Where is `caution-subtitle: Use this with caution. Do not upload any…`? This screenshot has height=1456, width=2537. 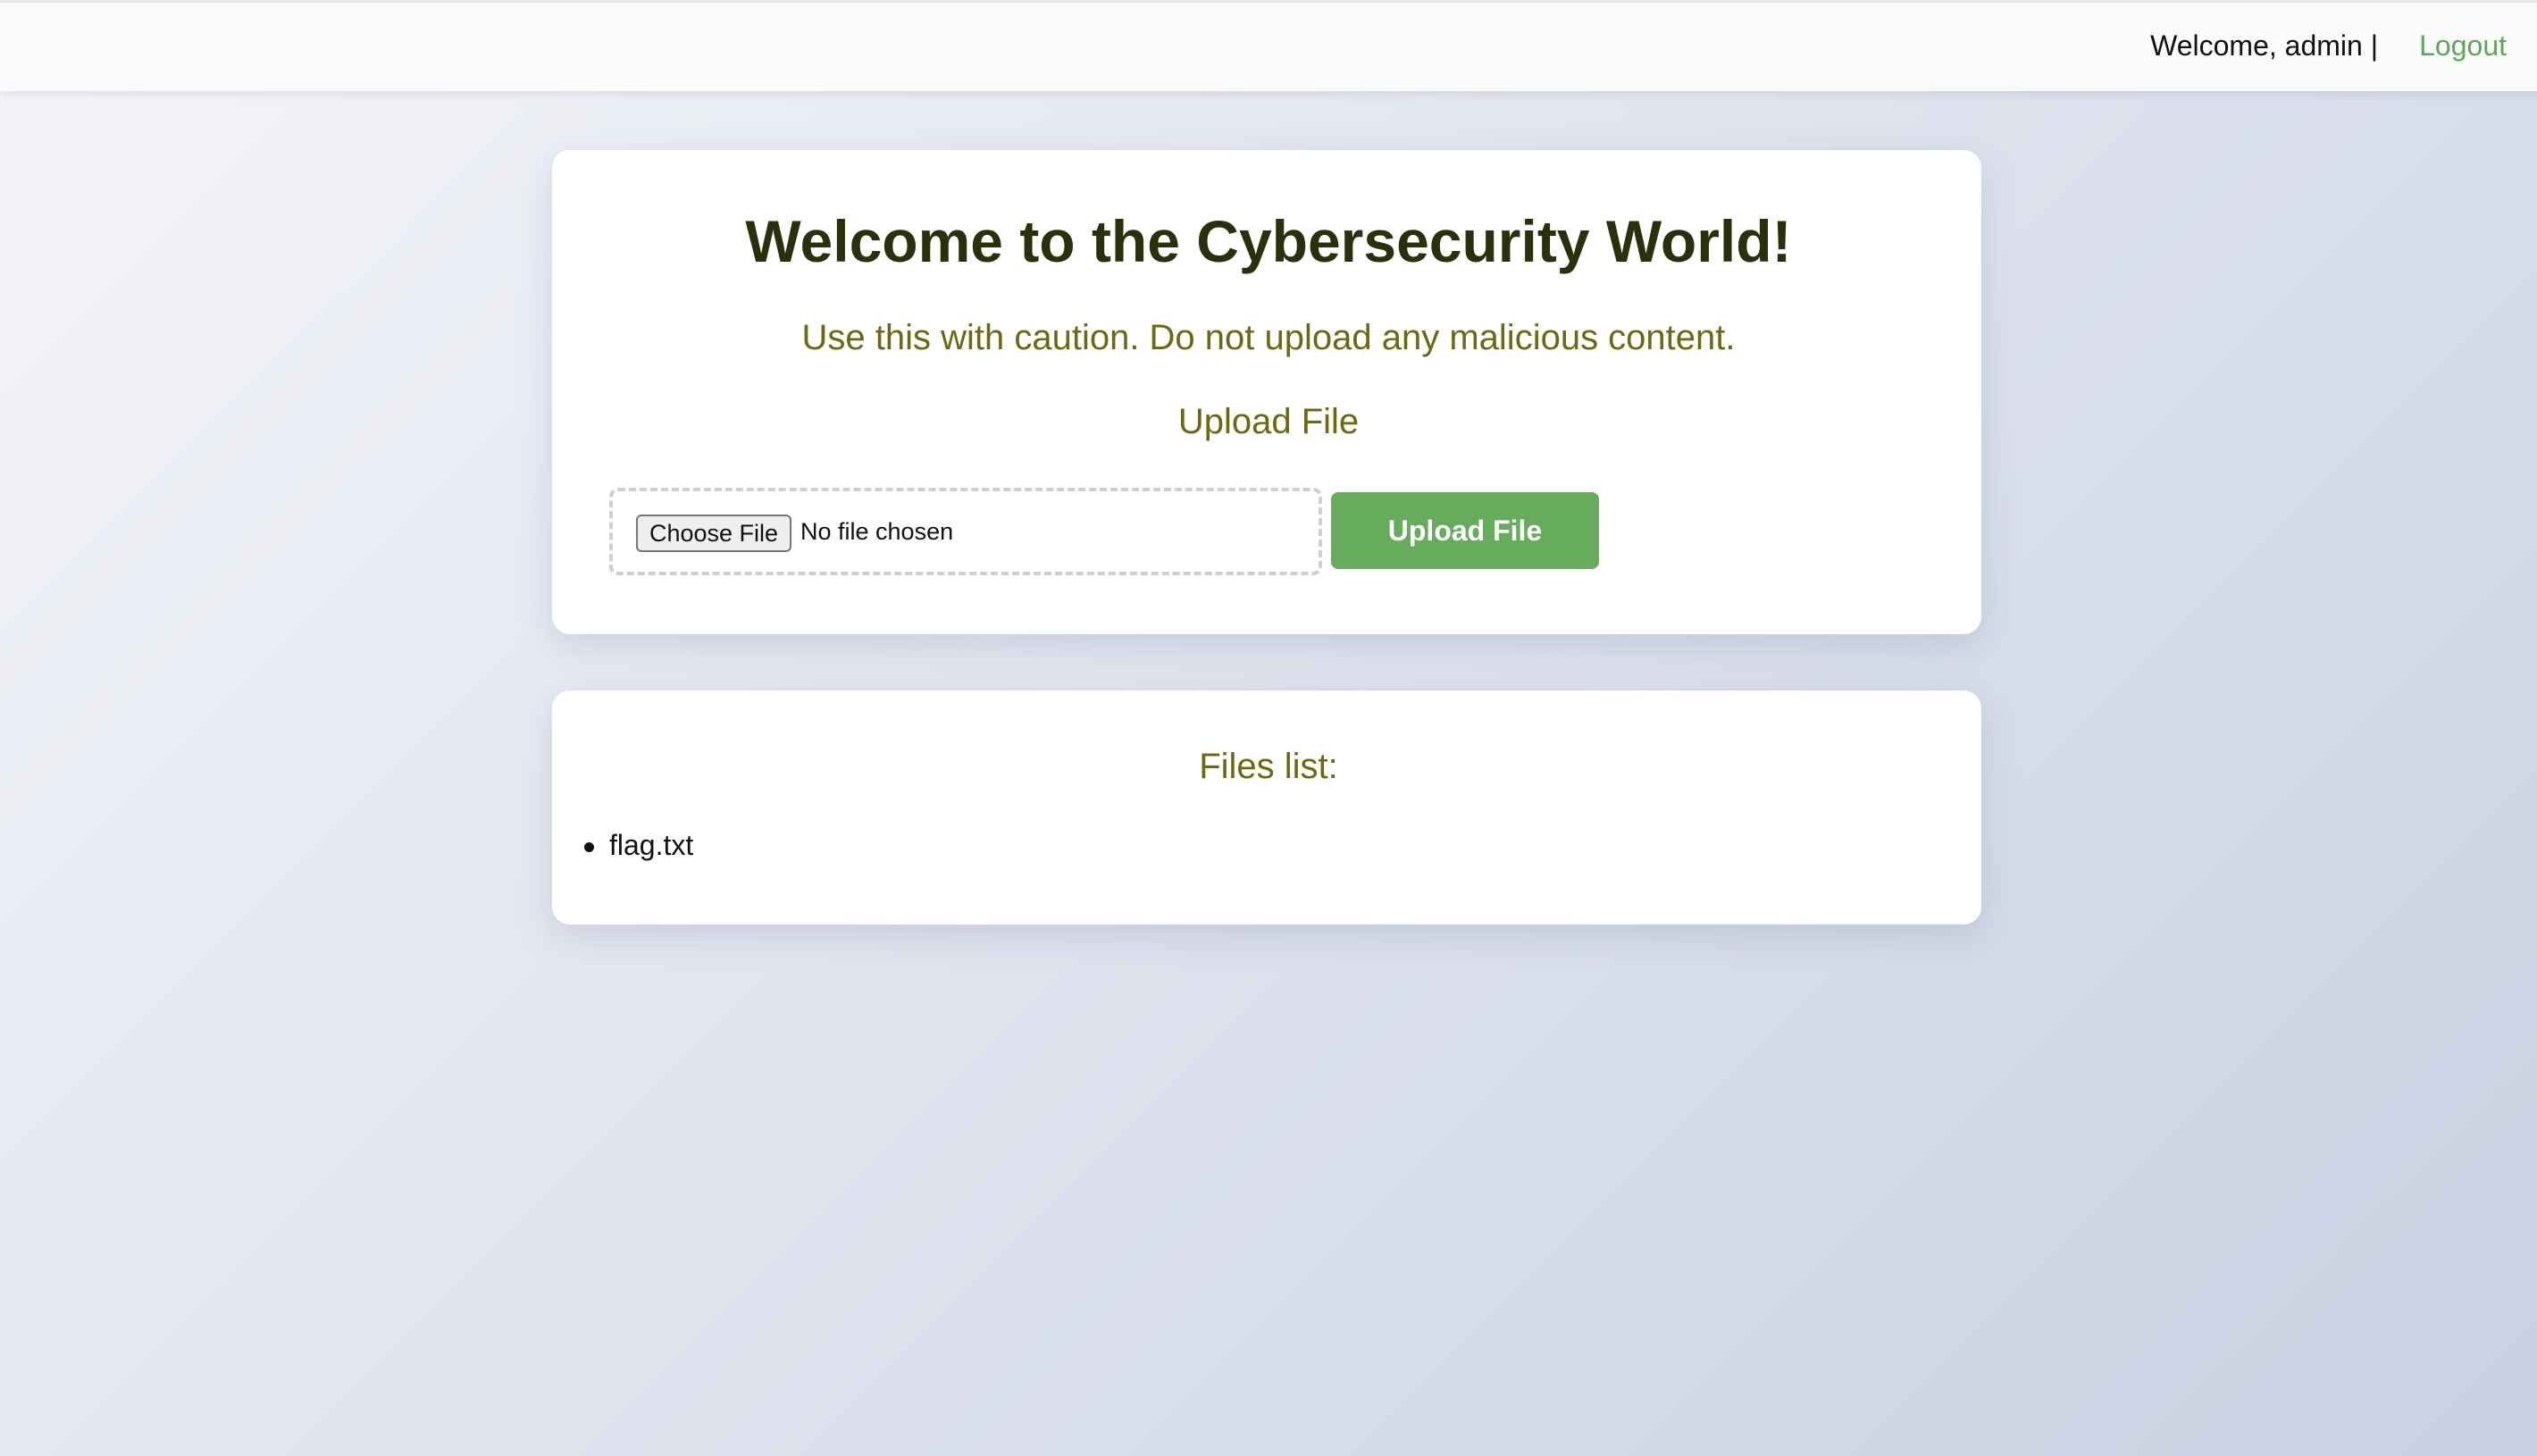 caution-subtitle: Use this with caution. Do not upload any… is located at coordinates (1268, 337).